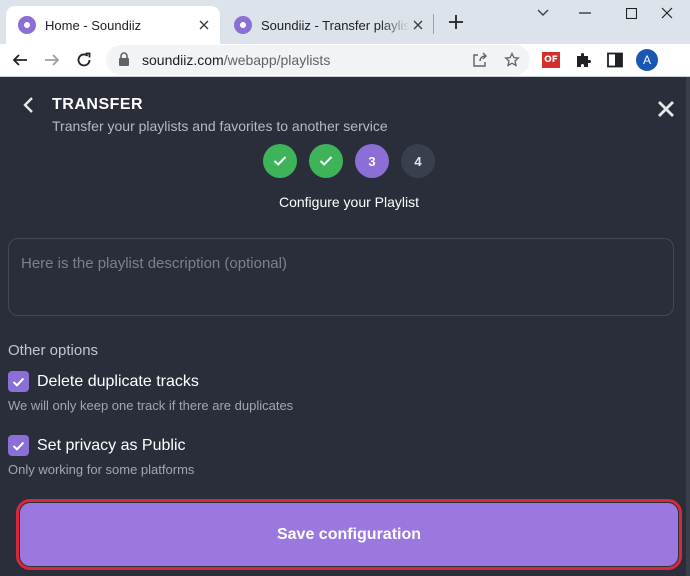  I want to click on new-tab-plus-icon, so click(456, 22).